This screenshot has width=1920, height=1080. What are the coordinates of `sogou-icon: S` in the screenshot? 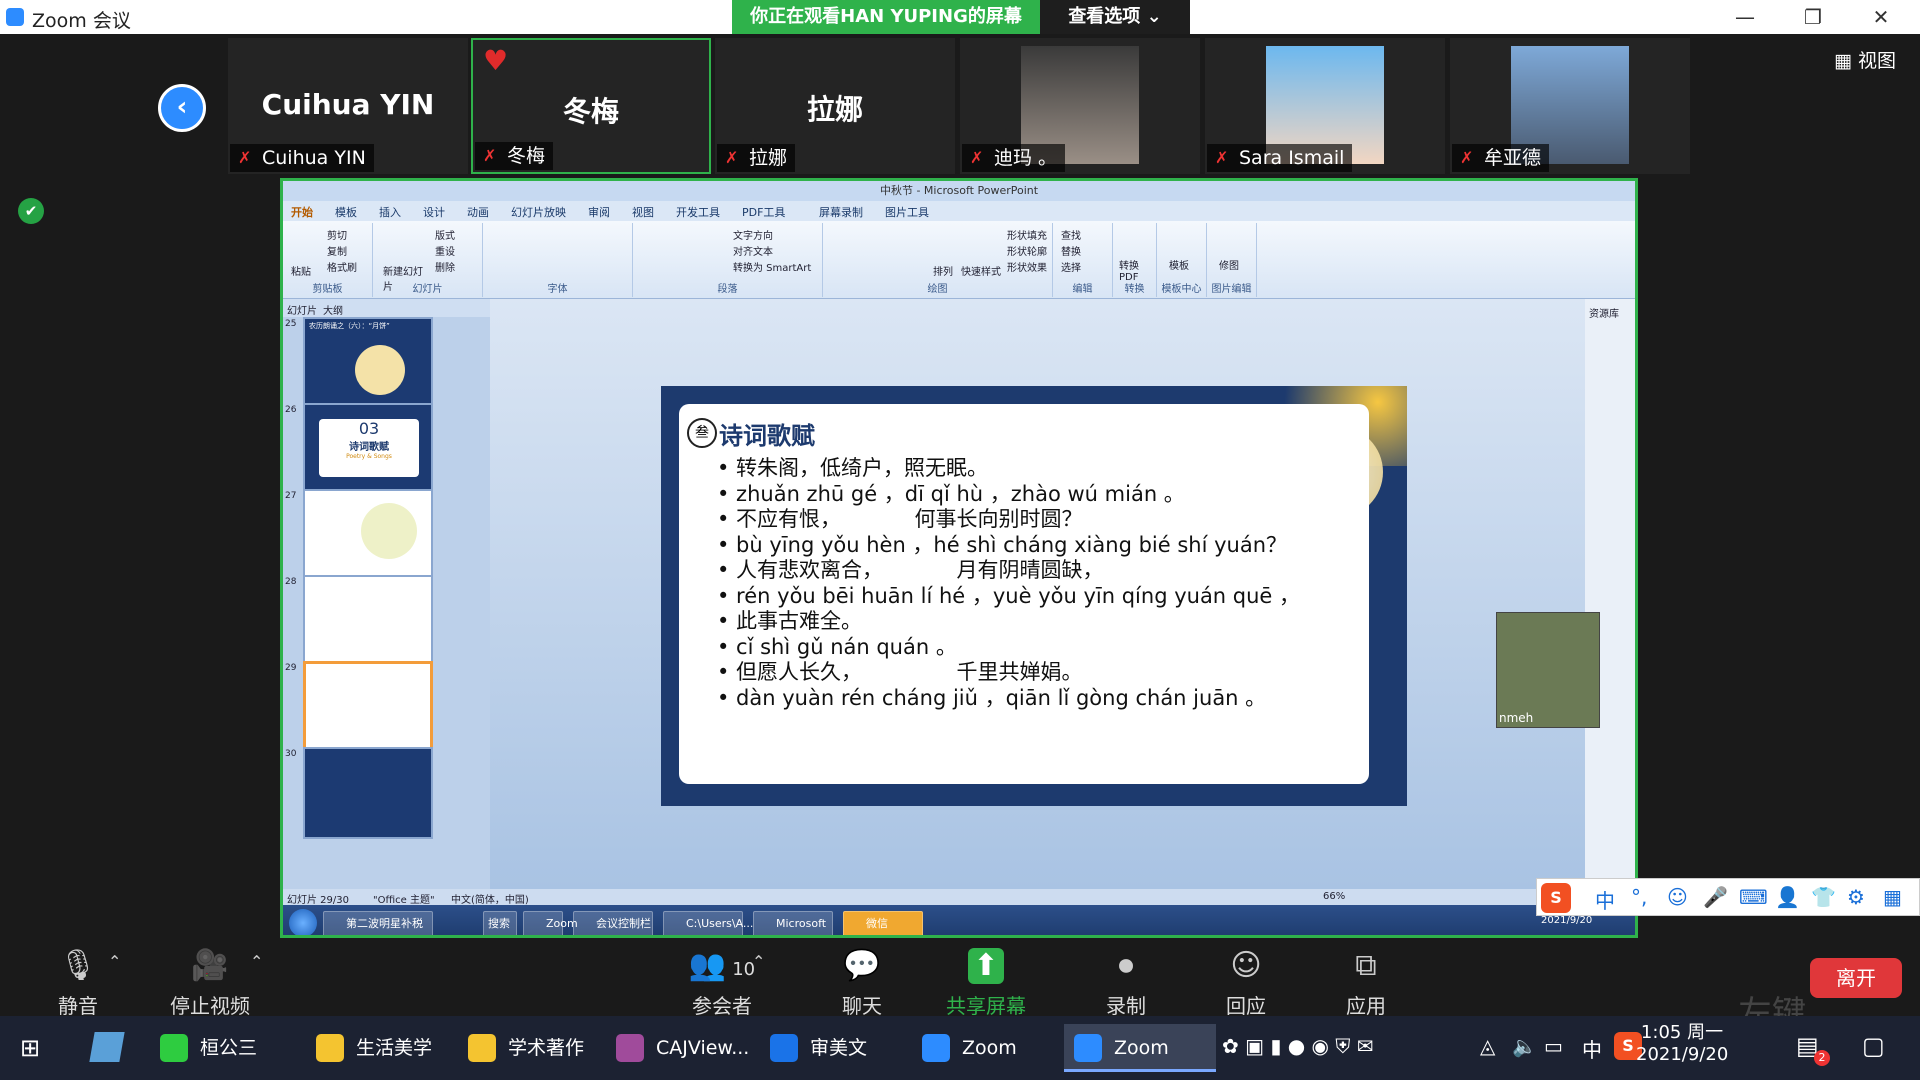 It's located at (1556, 898).